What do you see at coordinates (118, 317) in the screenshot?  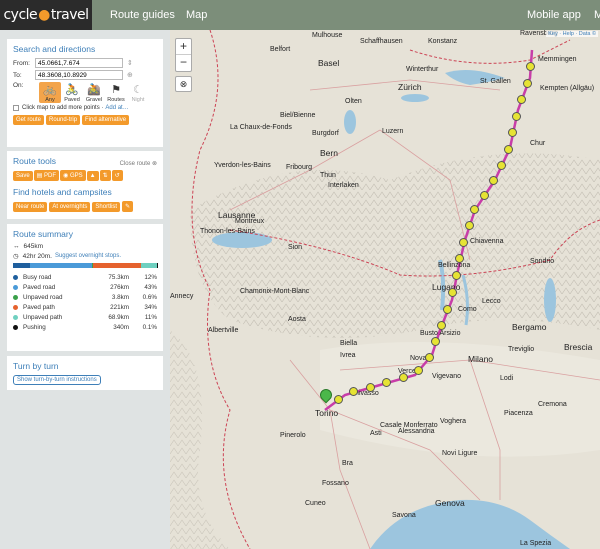 I see `surface-distance: 68.9km` at bounding box center [118, 317].